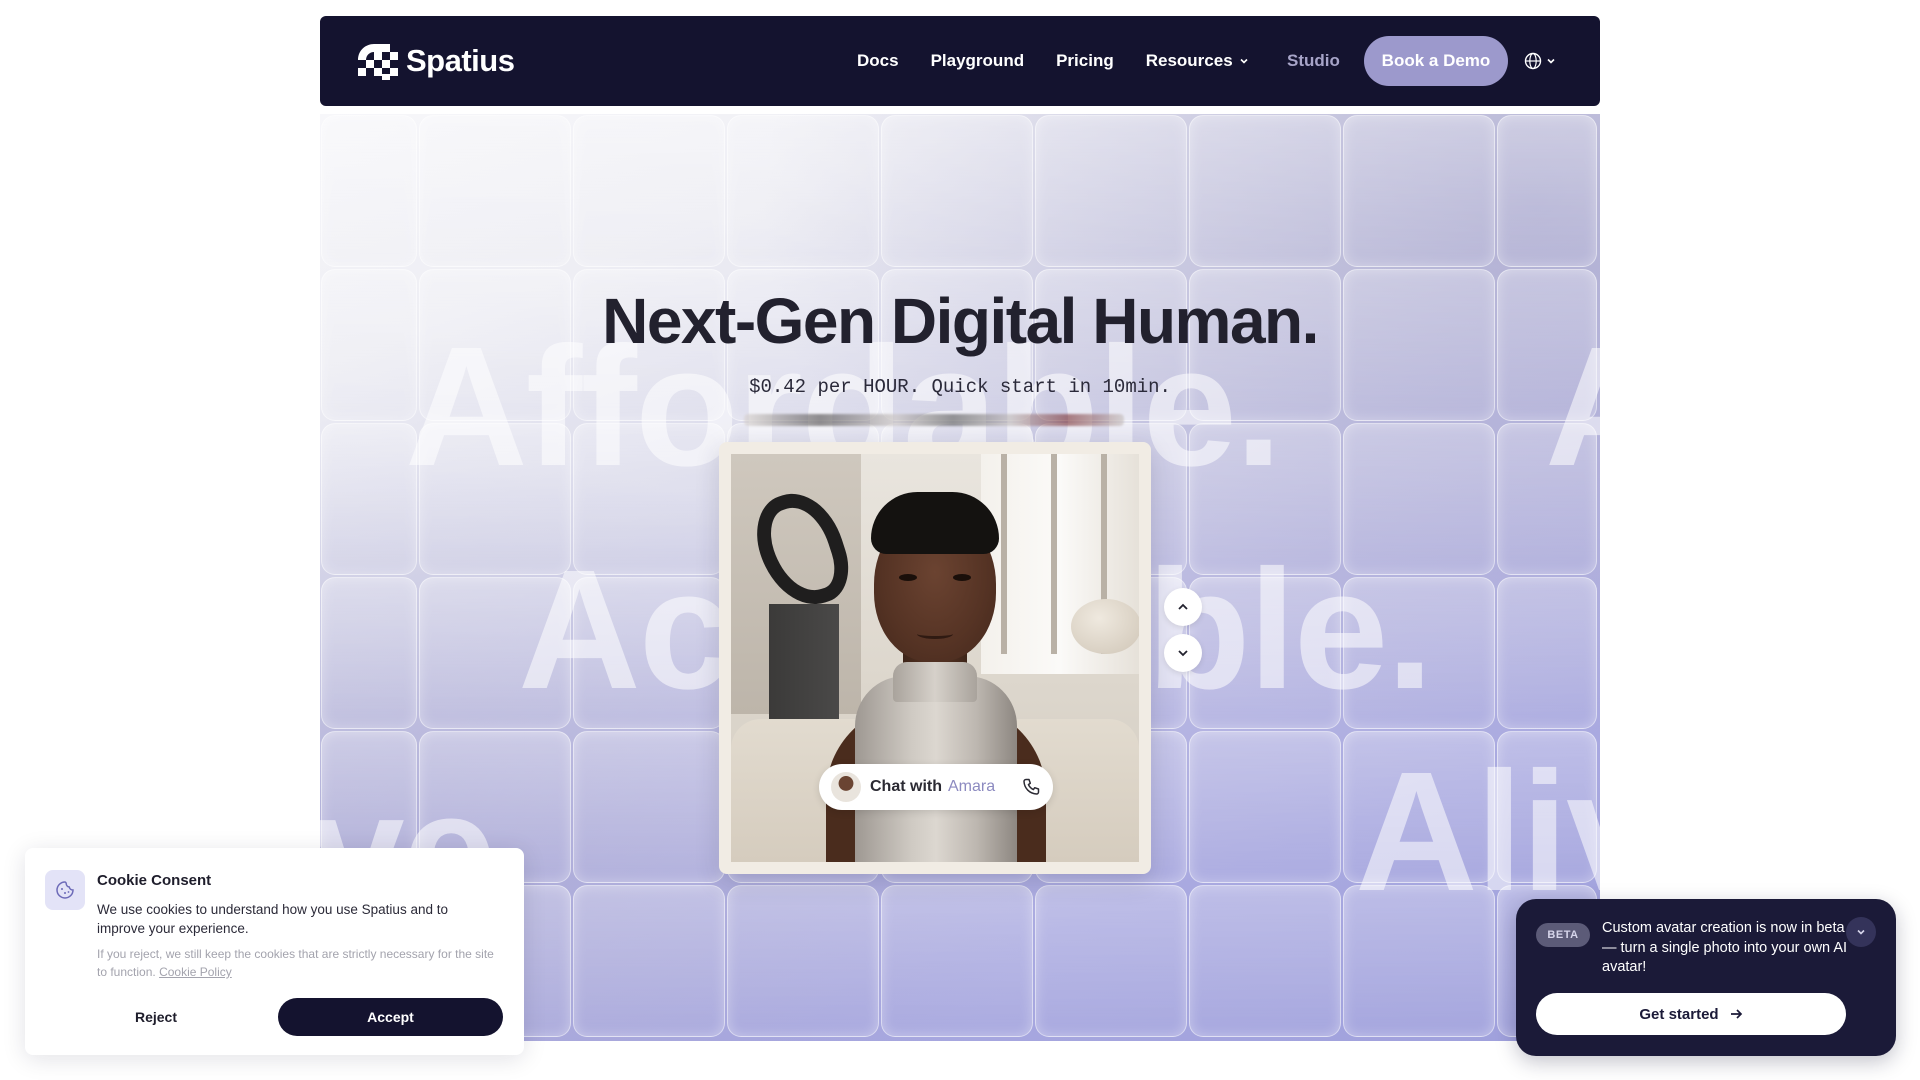 The image size is (1920, 1080). I want to click on avatar-video: Chat with Amara, so click(935, 658).